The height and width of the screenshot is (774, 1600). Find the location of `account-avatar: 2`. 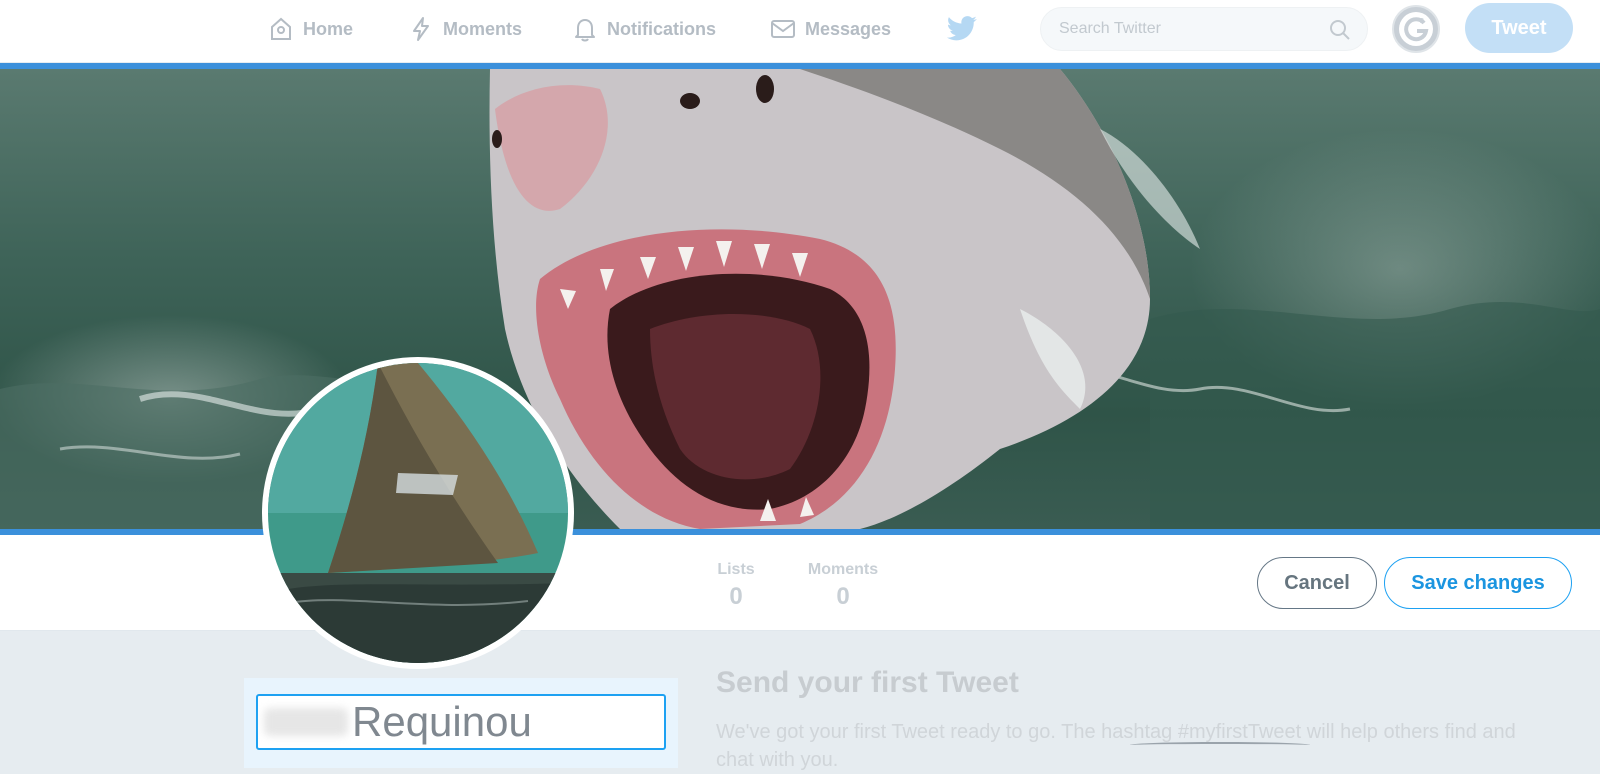

account-avatar: 2 is located at coordinates (1416, 29).